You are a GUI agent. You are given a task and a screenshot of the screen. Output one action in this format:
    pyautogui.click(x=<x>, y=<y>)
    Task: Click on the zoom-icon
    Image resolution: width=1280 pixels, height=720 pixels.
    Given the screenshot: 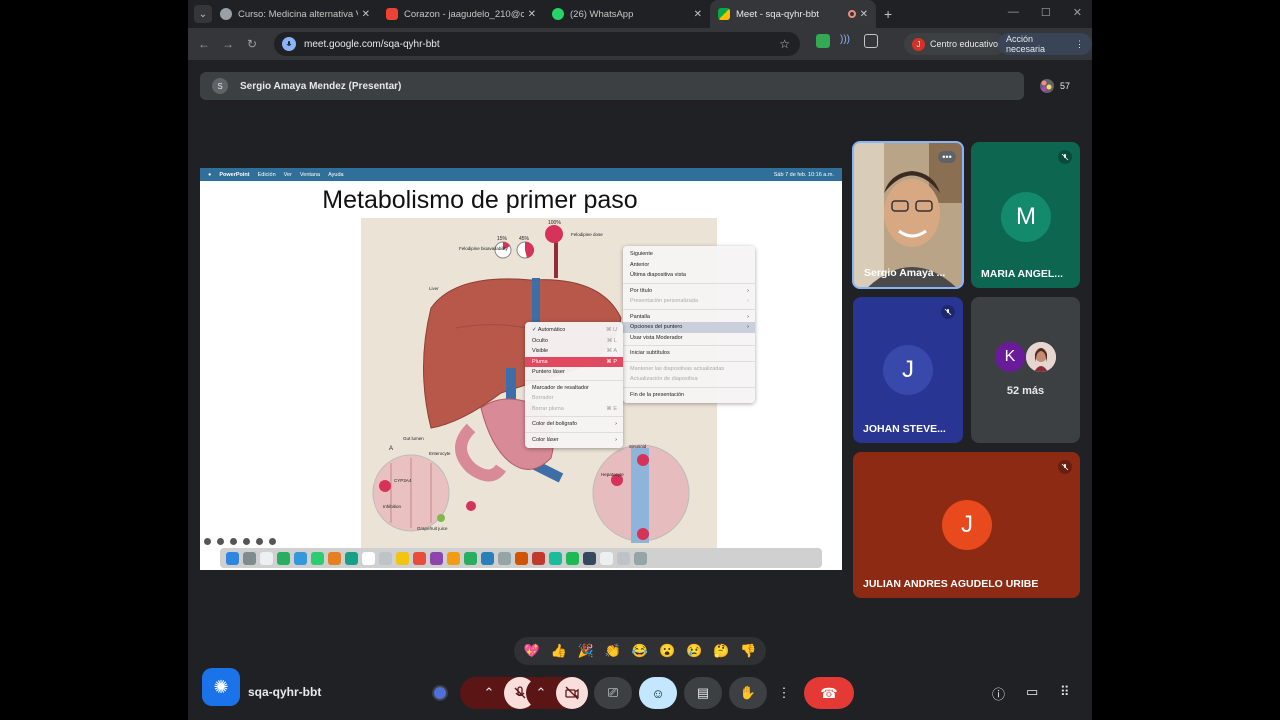 What is the action you would take?
    pyautogui.click(x=259, y=541)
    